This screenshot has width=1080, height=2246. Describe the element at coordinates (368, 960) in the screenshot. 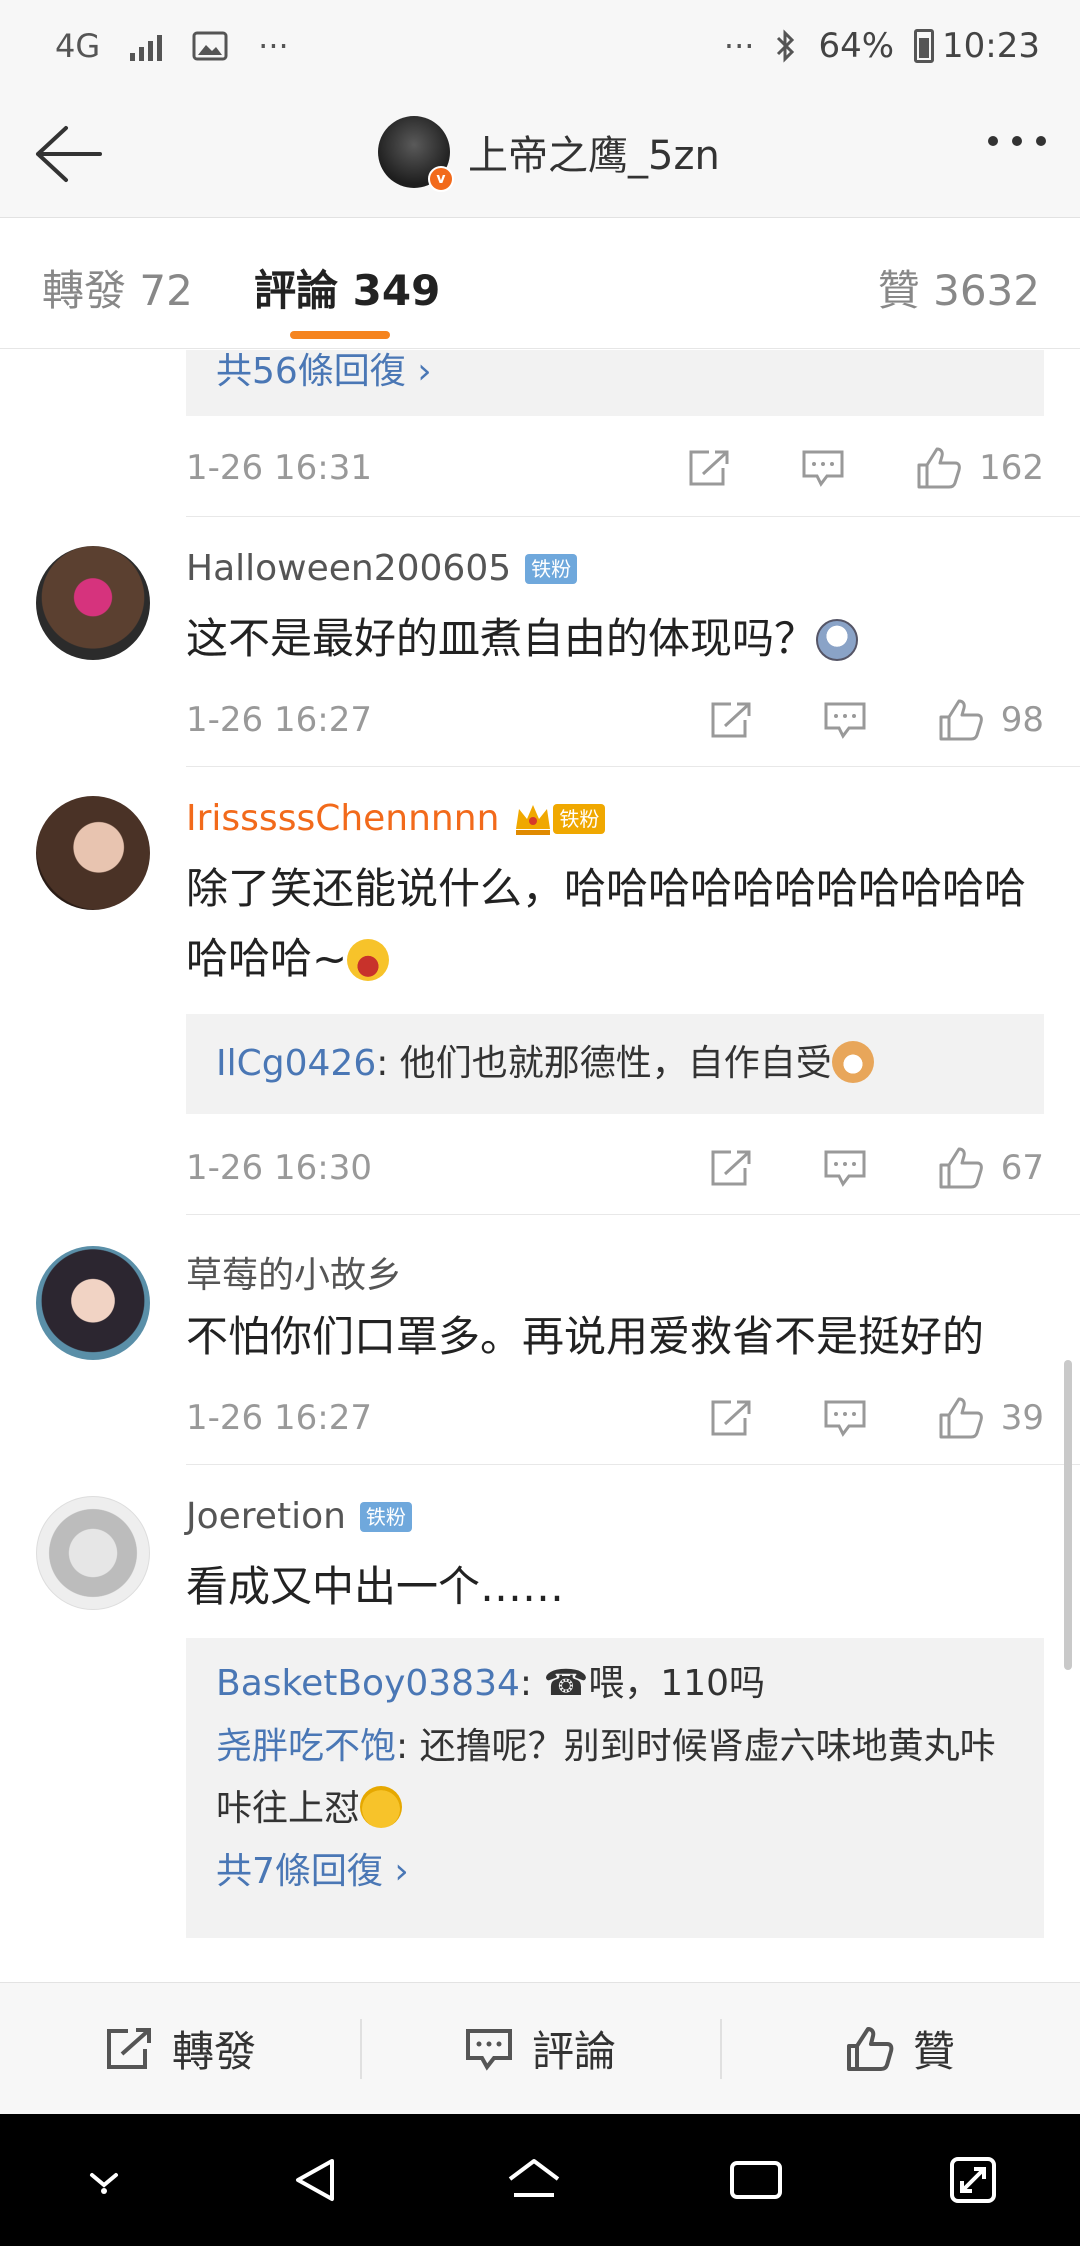

I see `laughing-face-emoji` at that location.